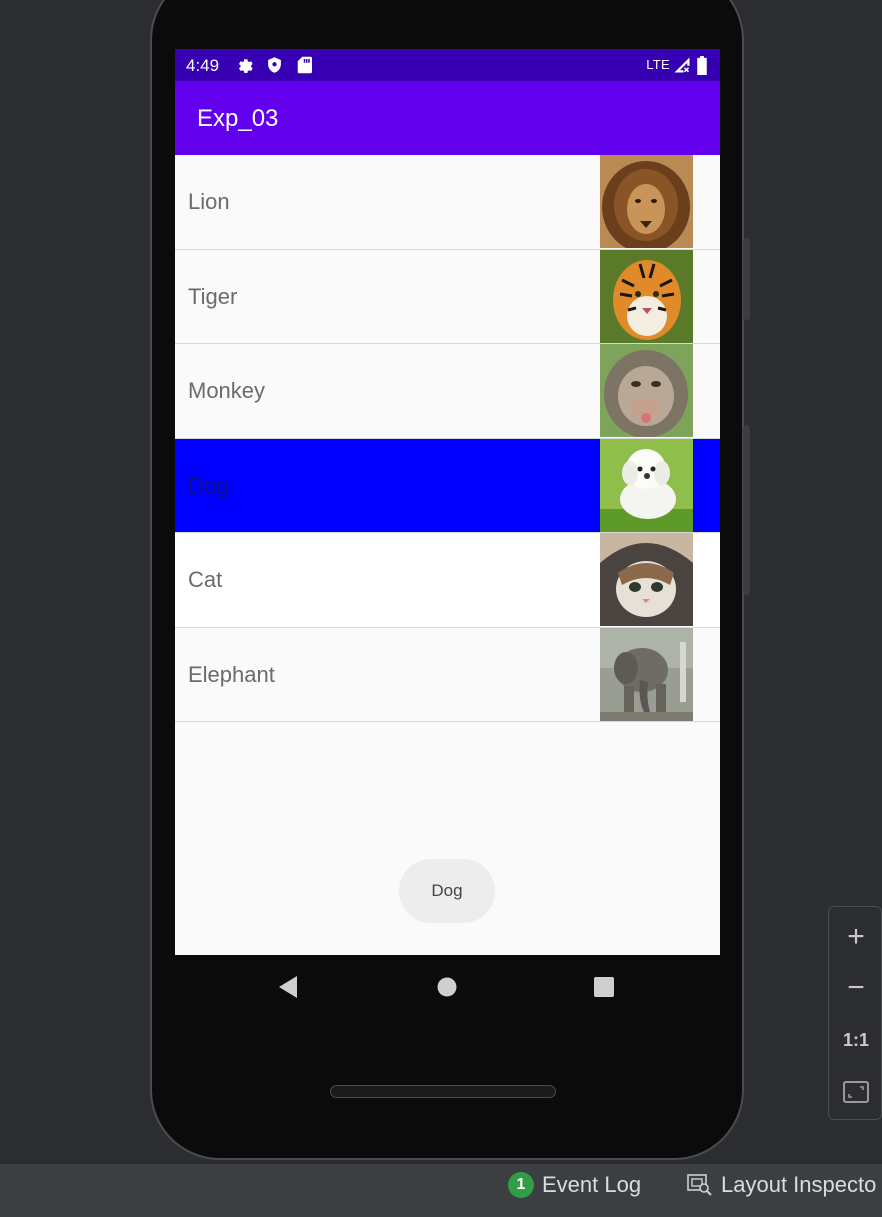 The width and height of the screenshot is (882, 1217). I want to click on actual-size-button: 1:1, so click(855, 1040).